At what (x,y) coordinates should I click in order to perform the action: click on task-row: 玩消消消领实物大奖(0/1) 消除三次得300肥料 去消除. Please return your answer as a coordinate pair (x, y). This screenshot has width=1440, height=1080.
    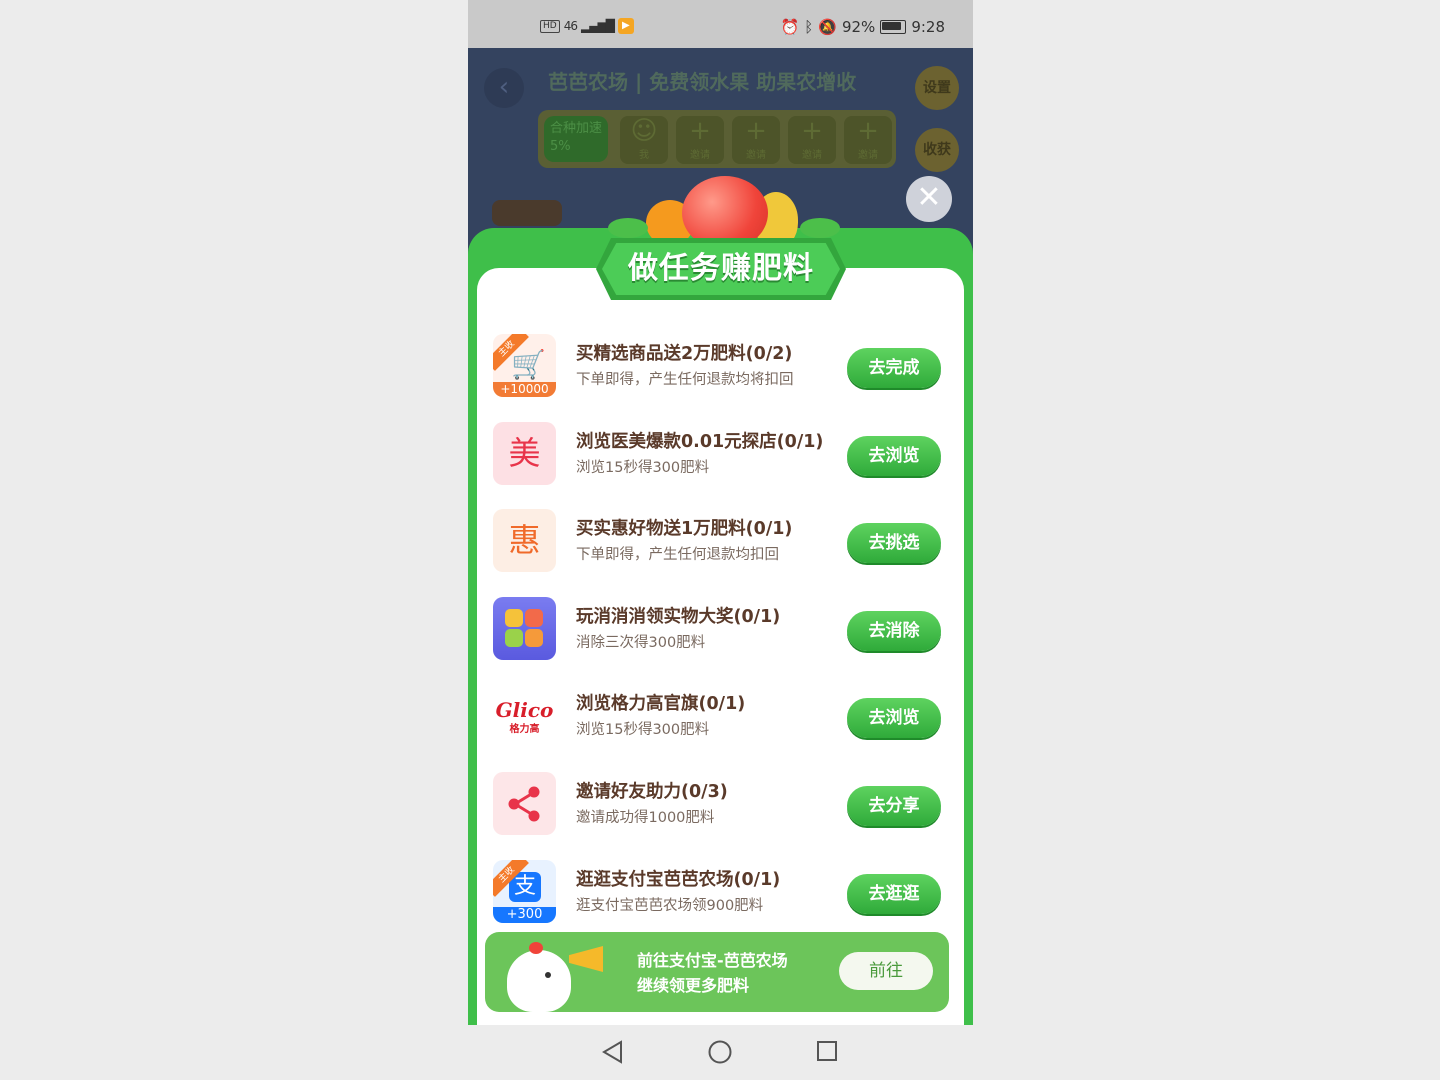
    Looking at the image, I should click on (723, 630).